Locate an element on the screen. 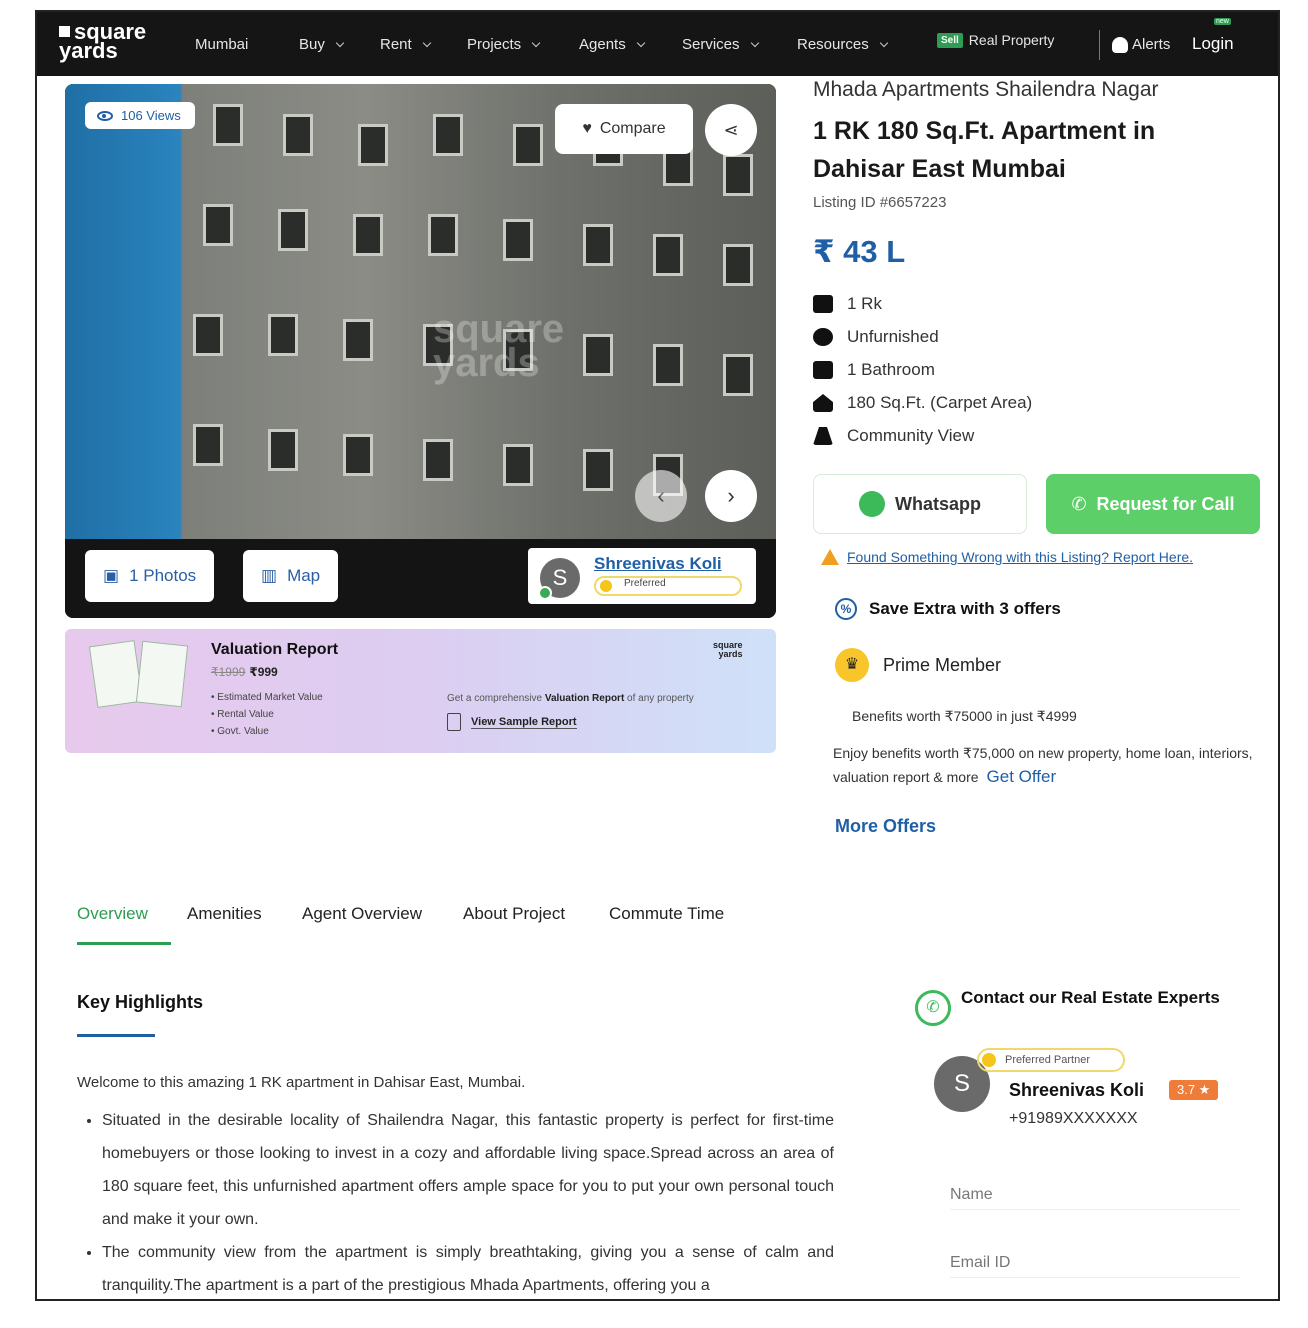 The image size is (1308, 1328). feature-furnishing: Unfurnished is located at coordinates (876, 337).